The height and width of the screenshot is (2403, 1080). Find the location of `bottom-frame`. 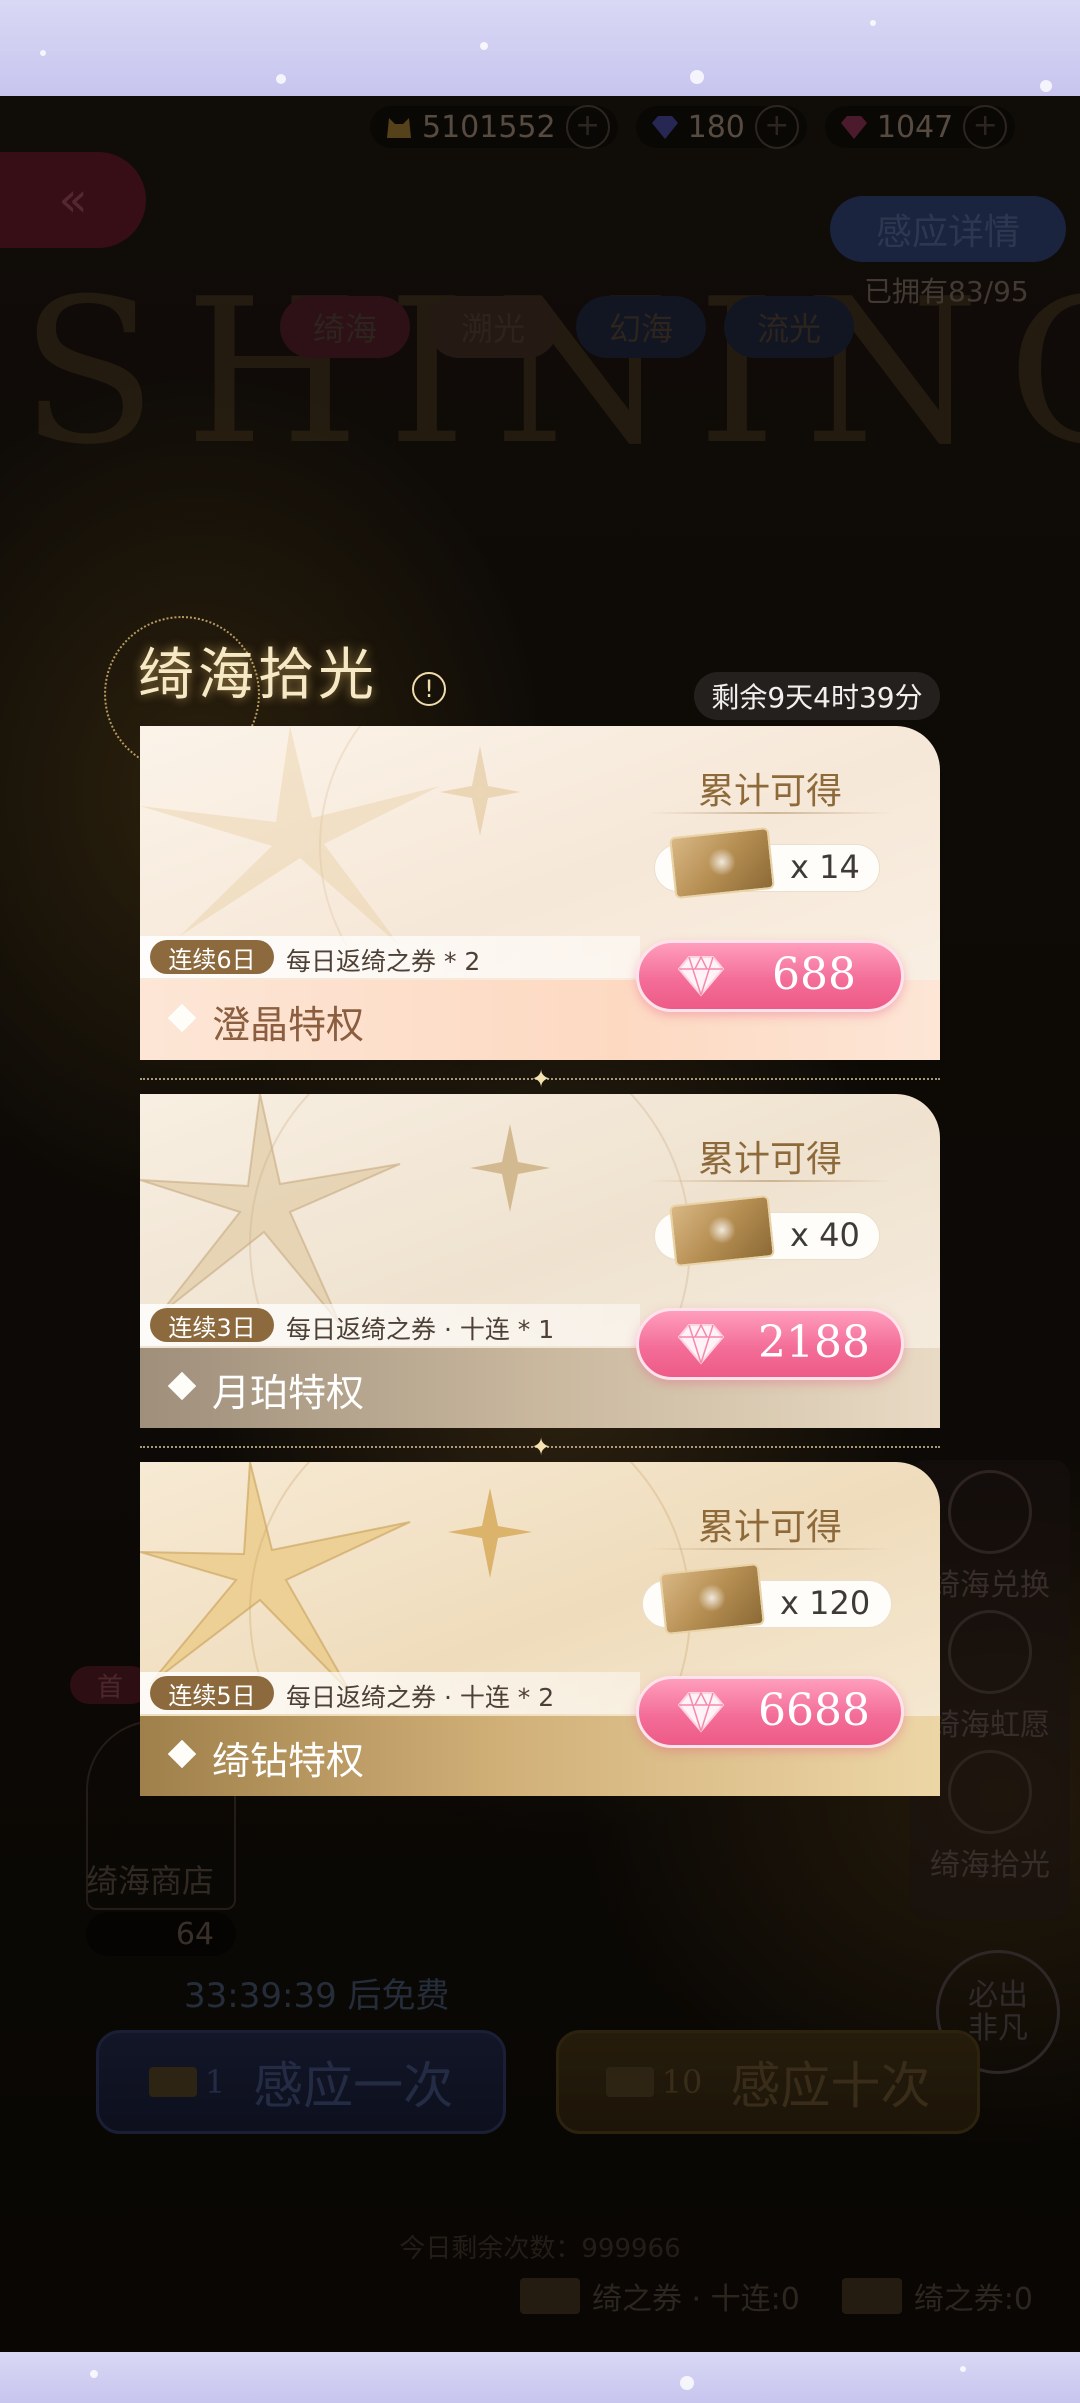

bottom-frame is located at coordinates (540, 2377).